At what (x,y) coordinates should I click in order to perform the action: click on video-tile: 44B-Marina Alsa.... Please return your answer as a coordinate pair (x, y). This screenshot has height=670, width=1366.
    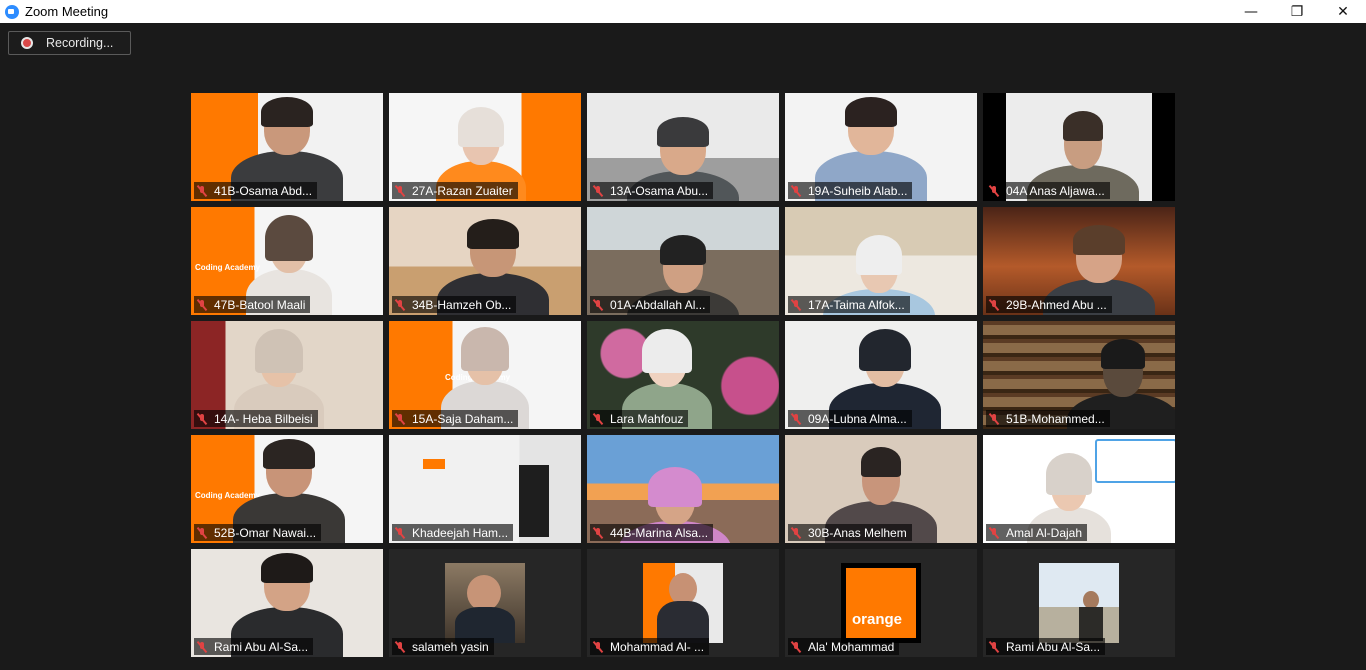
    Looking at the image, I should click on (683, 489).